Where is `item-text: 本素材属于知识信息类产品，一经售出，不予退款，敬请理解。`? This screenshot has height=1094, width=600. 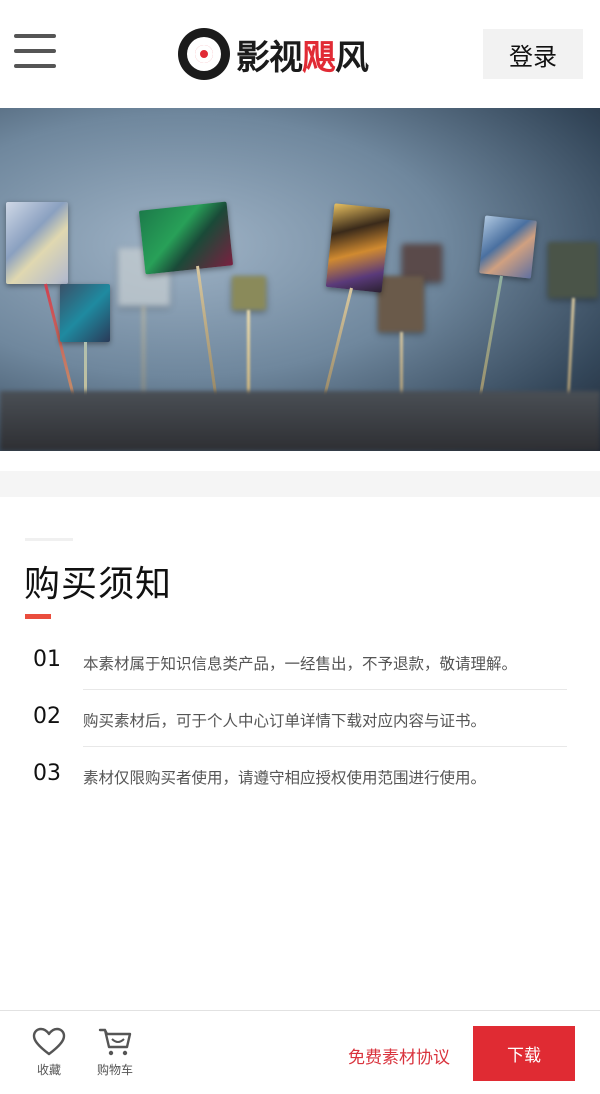 item-text: 本素材属于知识信息类产品，一经售出，不予退款，敬请理解。 is located at coordinates (300, 664).